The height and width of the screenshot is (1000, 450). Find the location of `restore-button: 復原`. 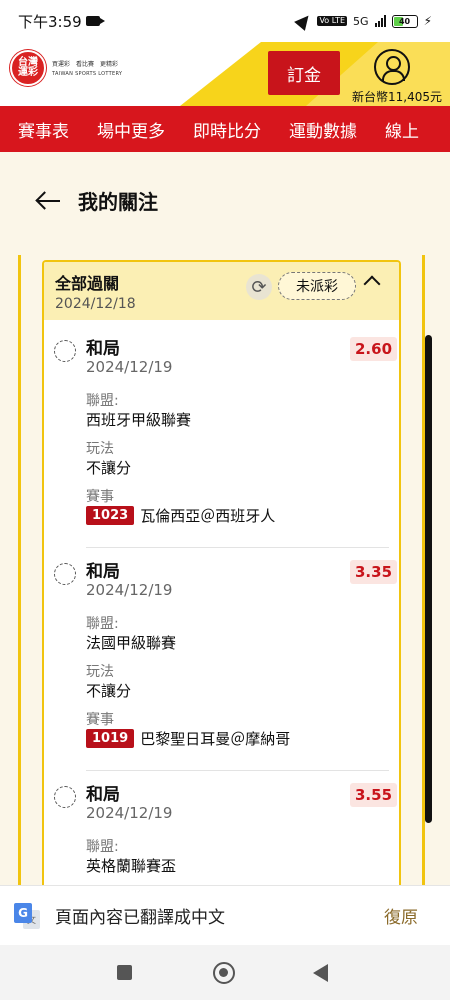

restore-button: 復原 is located at coordinates (401, 915).